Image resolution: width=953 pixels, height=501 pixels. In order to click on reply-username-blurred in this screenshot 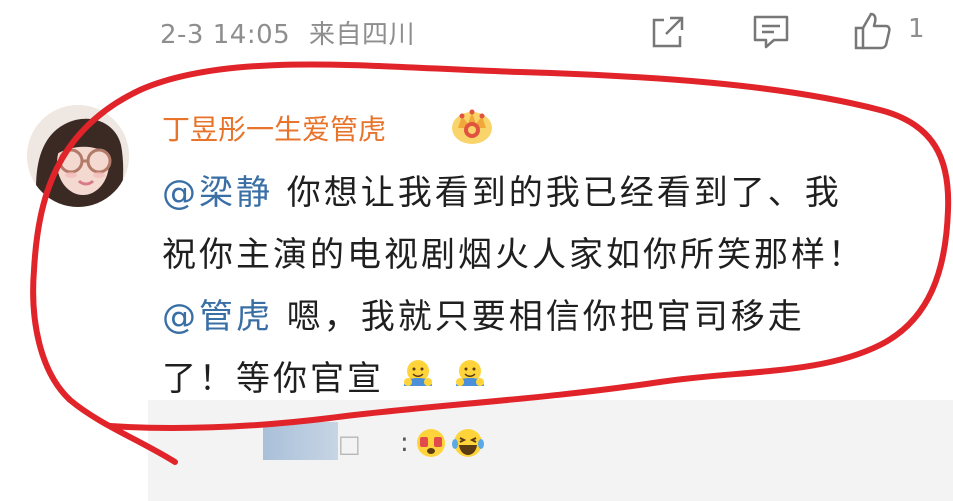, I will do `click(300, 441)`.